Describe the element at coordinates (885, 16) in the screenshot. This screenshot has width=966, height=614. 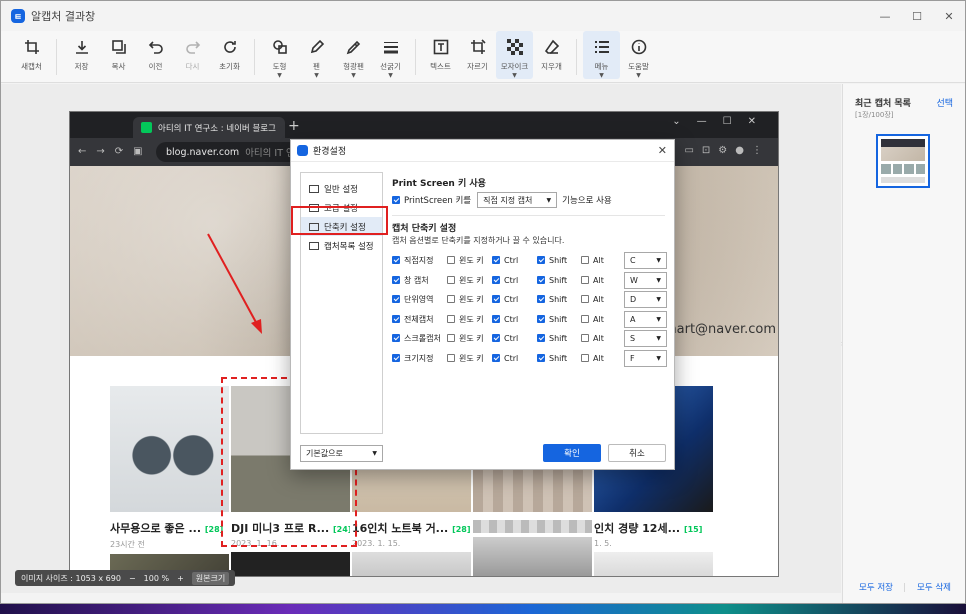
I see `minimize-button: —` at that location.